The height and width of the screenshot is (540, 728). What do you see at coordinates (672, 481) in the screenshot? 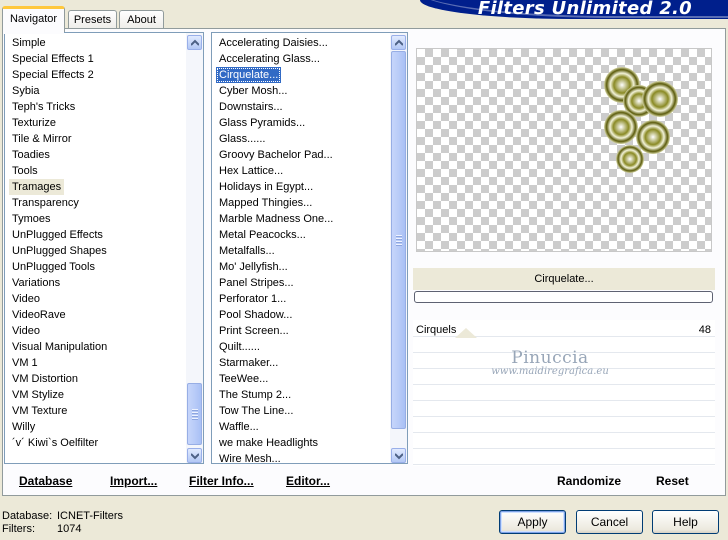
I see `reset-button: Reset` at bounding box center [672, 481].